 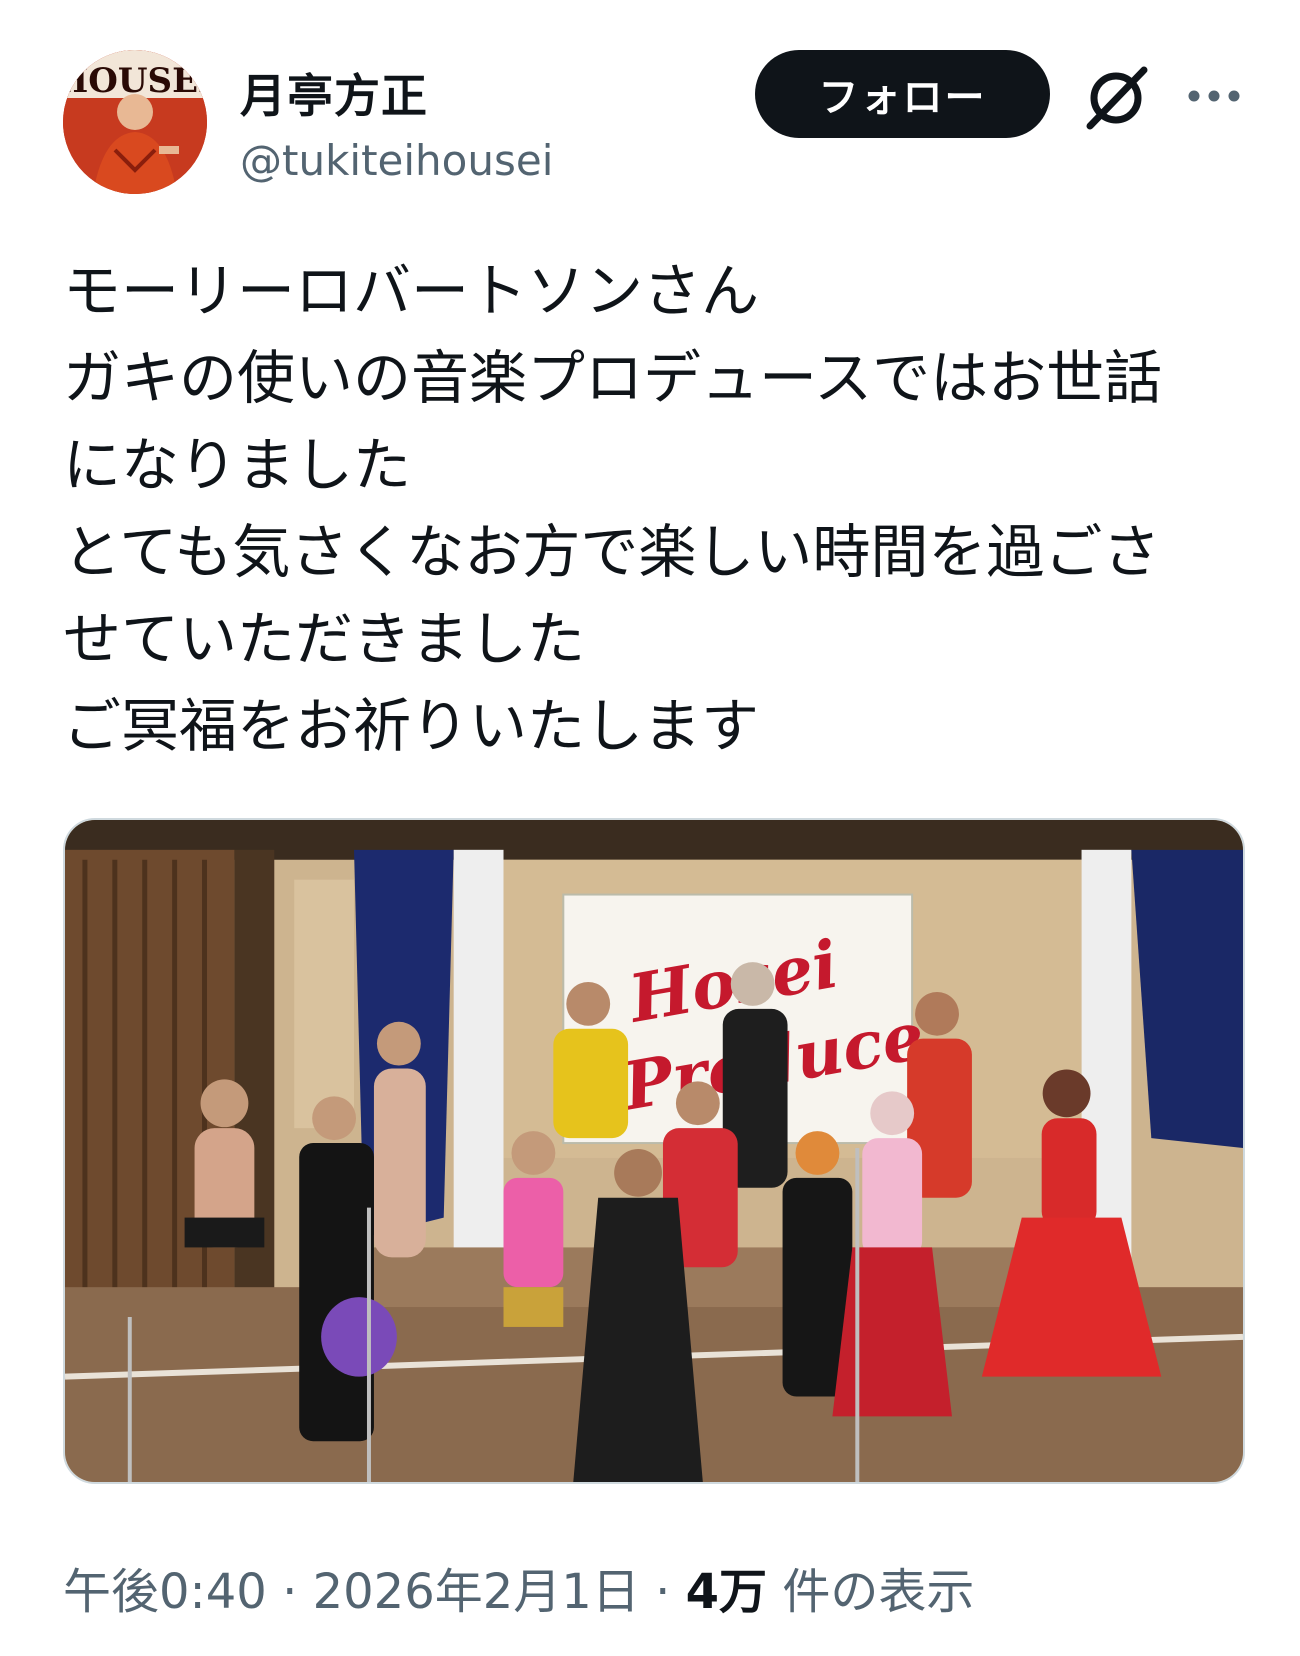 I want to click on display-name: 月亭方正, so click(x=334, y=93).